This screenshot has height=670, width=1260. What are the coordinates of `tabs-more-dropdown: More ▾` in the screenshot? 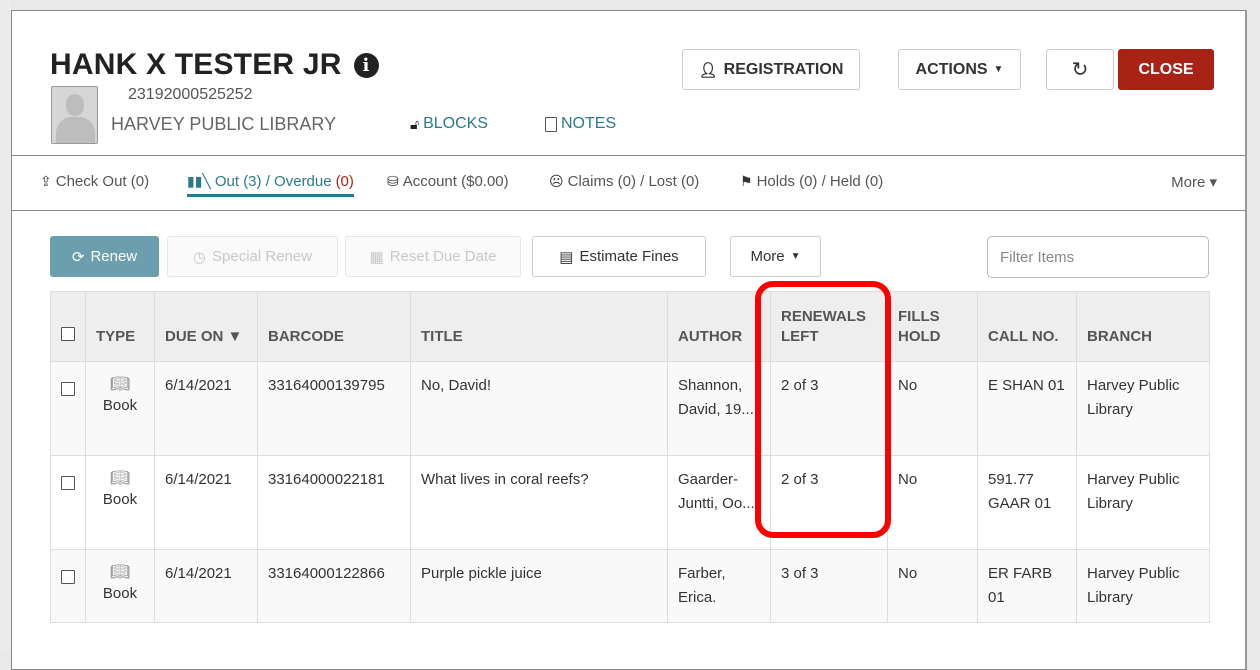 It's located at (1194, 182).